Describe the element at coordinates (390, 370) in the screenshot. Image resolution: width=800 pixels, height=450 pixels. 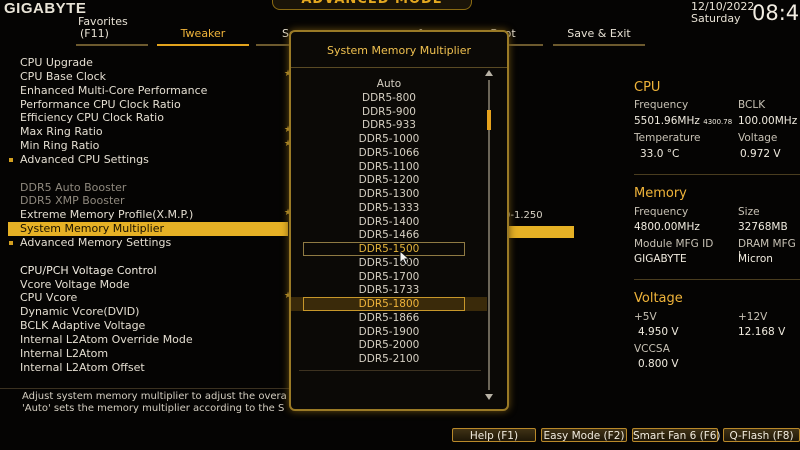
I see `dialog-divider` at that location.